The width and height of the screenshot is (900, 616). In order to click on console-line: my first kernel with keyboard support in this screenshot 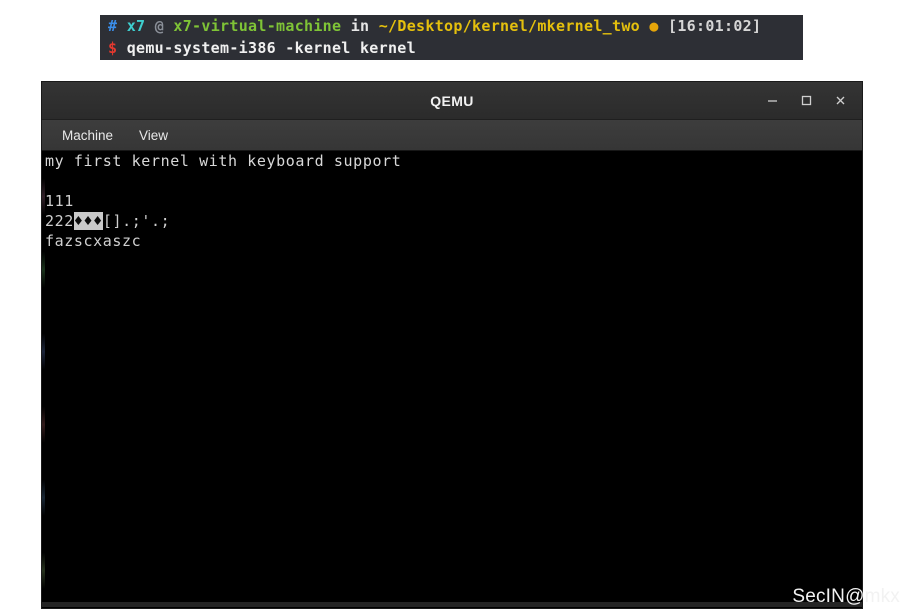, I will do `click(223, 161)`.